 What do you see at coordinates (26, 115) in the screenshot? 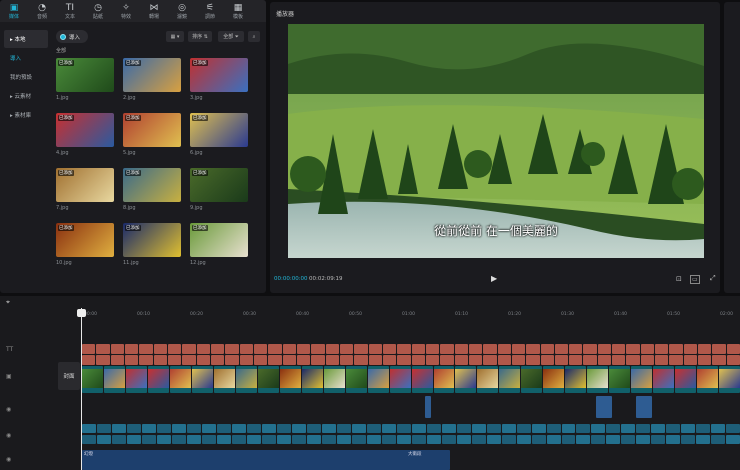
I see `sidebar-item-4: ▸ 素材庫` at bounding box center [26, 115].